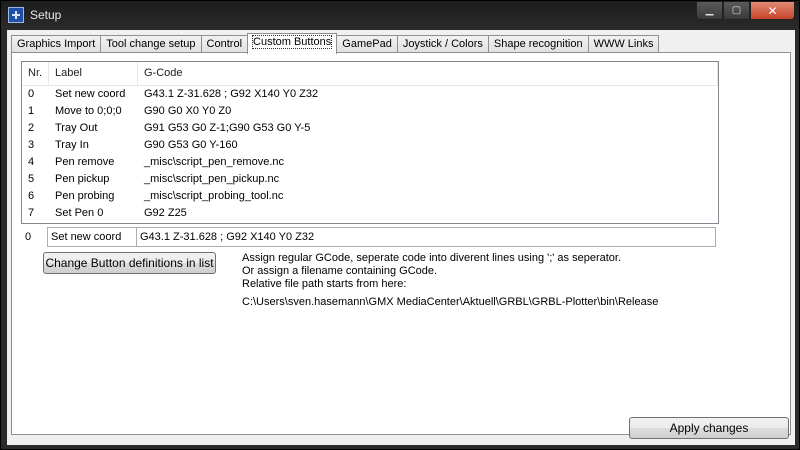 The height and width of the screenshot is (450, 800). What do you see at coordinates (214, 196) in the screenshot?
I see `cell-gcode: _misc\script_probing_tool.nc` at bounding box center [214, 196].